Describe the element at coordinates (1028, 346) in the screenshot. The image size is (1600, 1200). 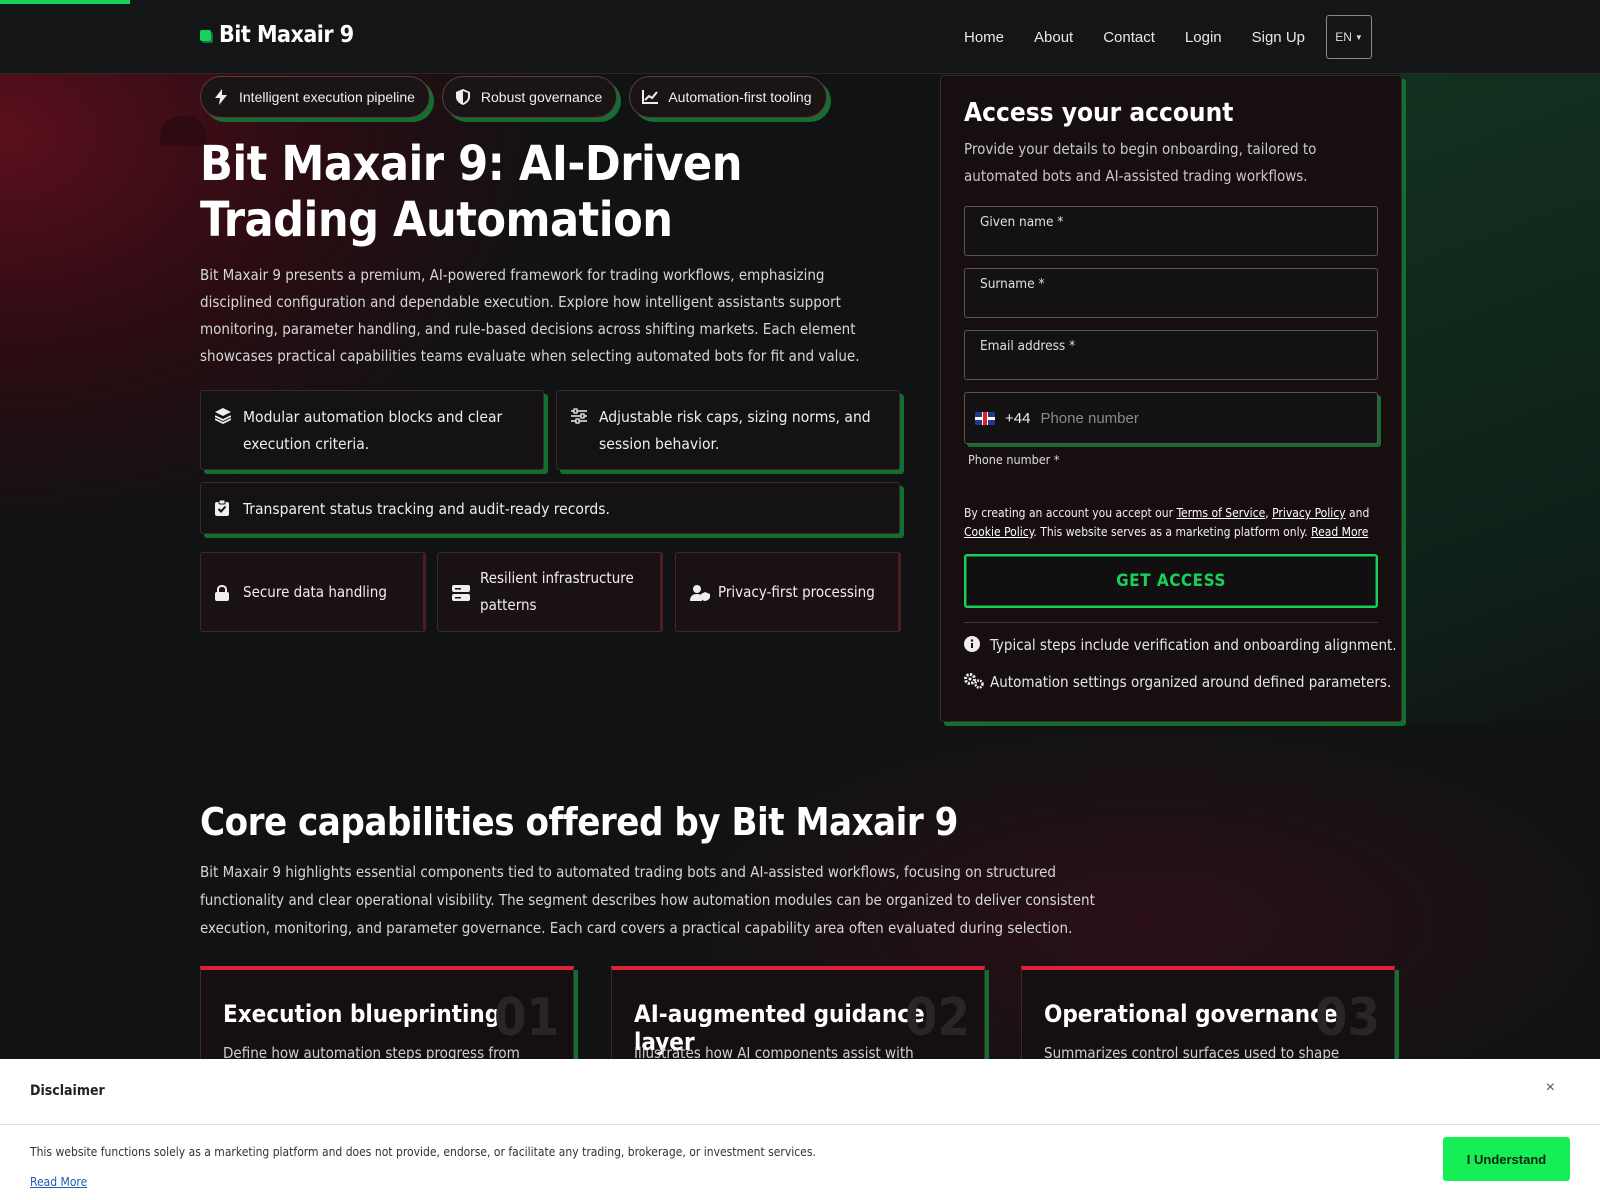
I see `email-label: Email address *` at that location.